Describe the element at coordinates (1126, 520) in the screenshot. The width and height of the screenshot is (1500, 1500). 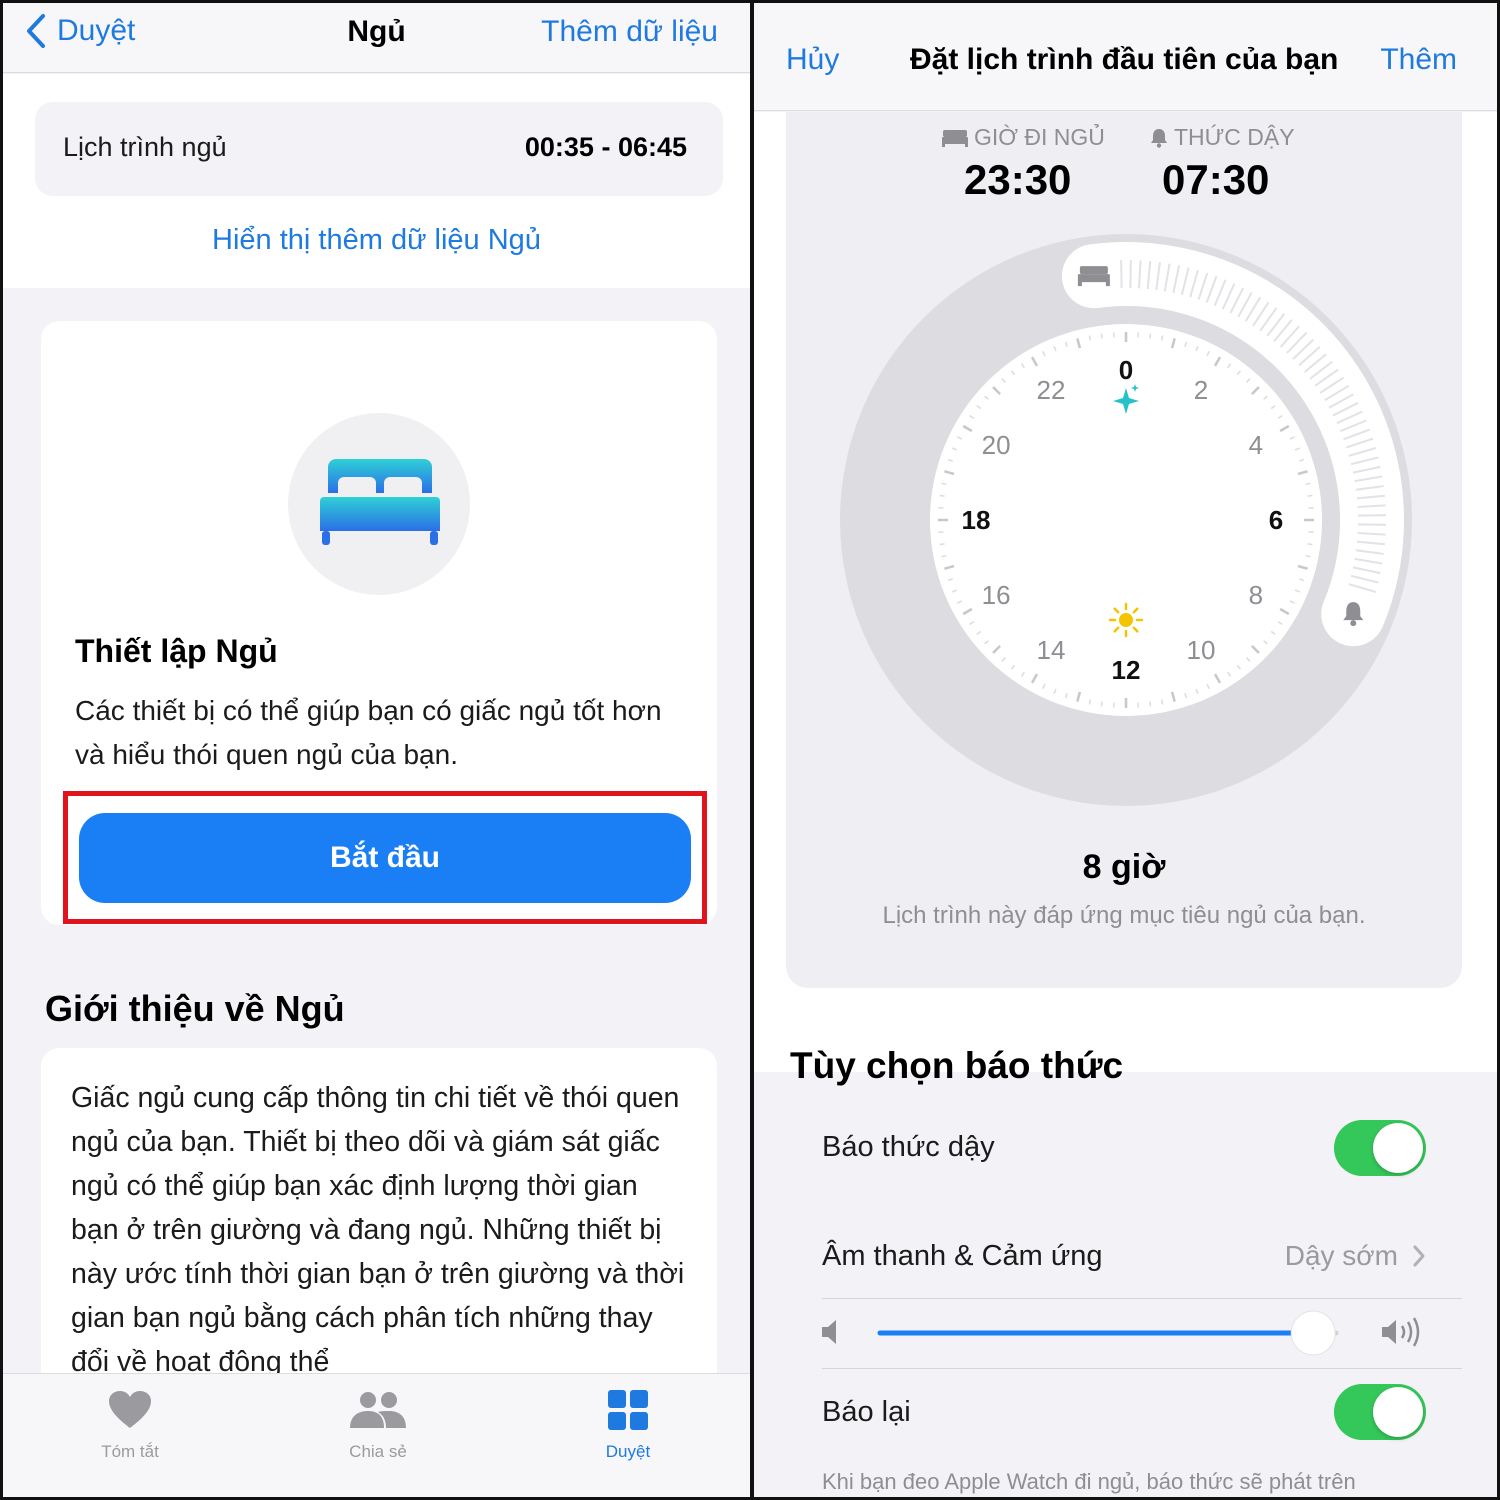
I see `sleep-clock-dial: 0 2 4 6 8 10 12 14 16 18 20 22` at that location.